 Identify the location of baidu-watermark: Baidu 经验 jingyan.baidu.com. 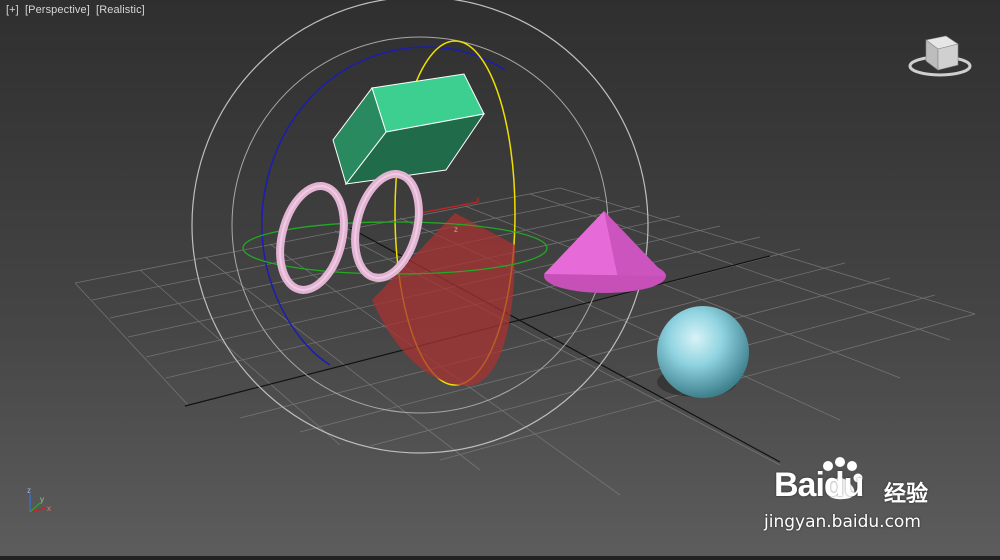
(863, 497).